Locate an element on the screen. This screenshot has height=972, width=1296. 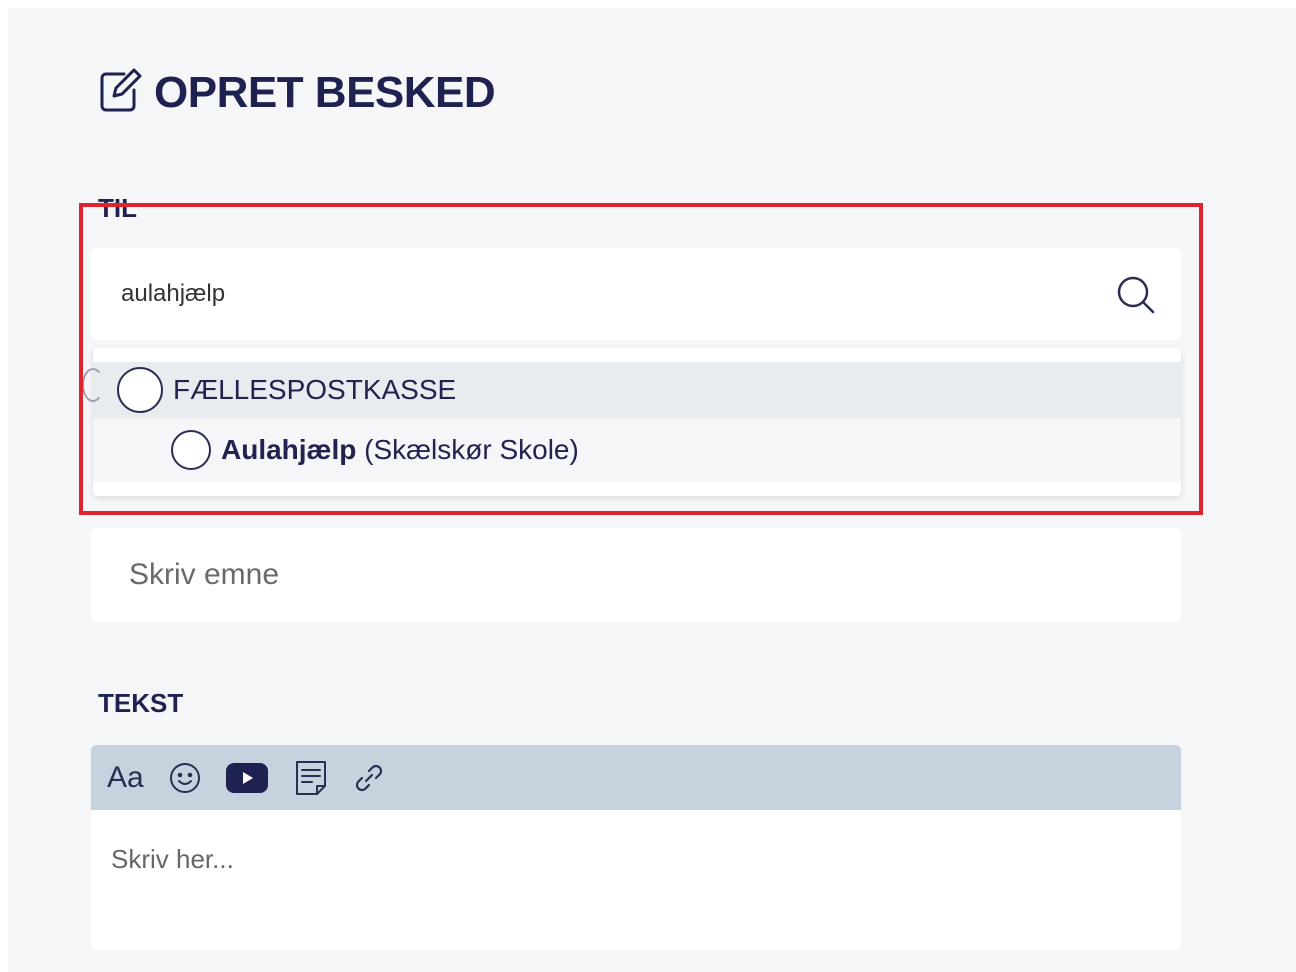
page-header: OPRET BESKED is located at coordinates (296, 92).